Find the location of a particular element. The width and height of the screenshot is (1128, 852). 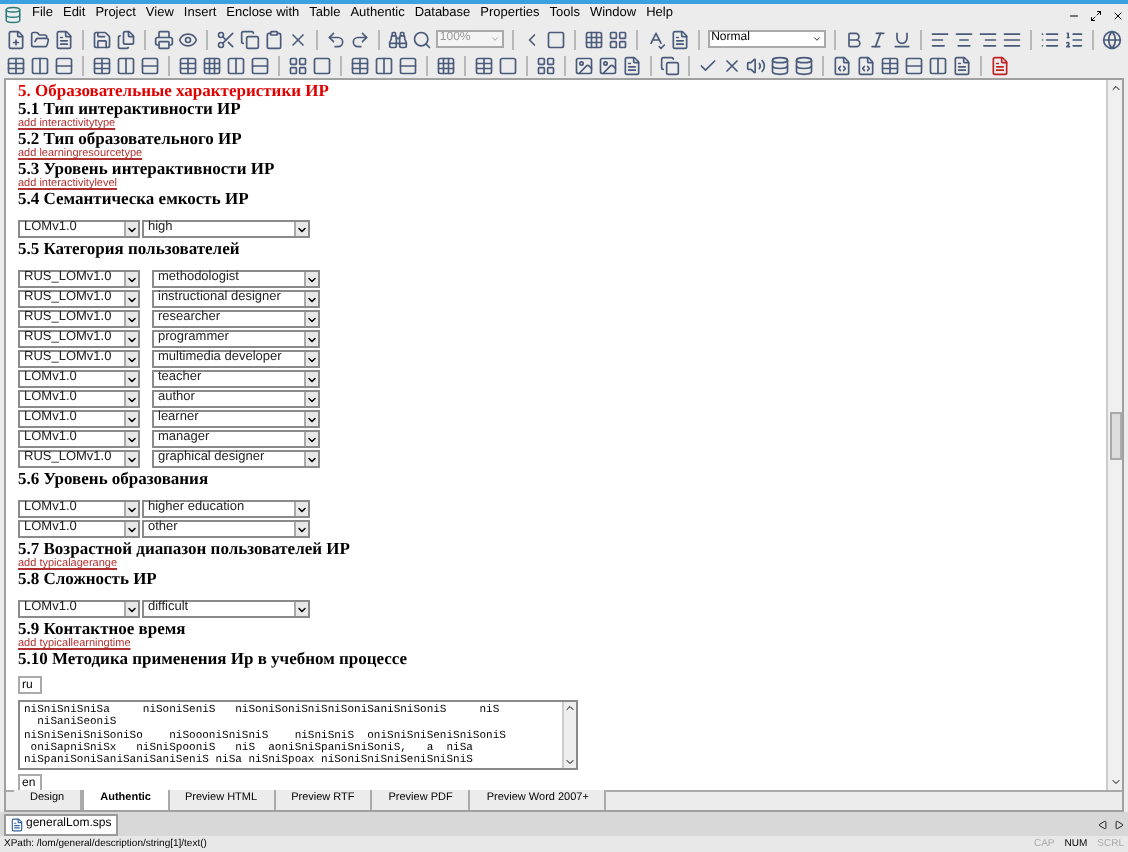

file-icon is located at coordinates (17, 824).